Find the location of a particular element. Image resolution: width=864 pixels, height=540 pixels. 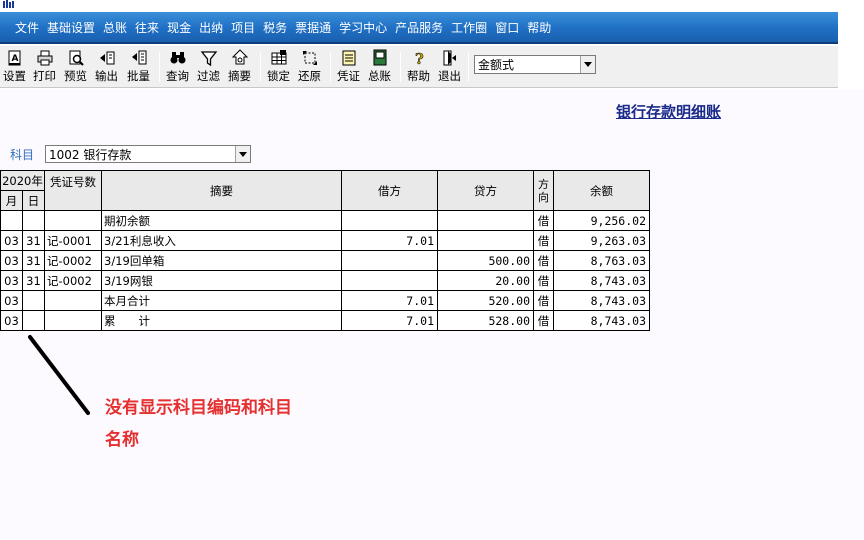

menu-item: 窗口 is located at coordinates (507, 28).